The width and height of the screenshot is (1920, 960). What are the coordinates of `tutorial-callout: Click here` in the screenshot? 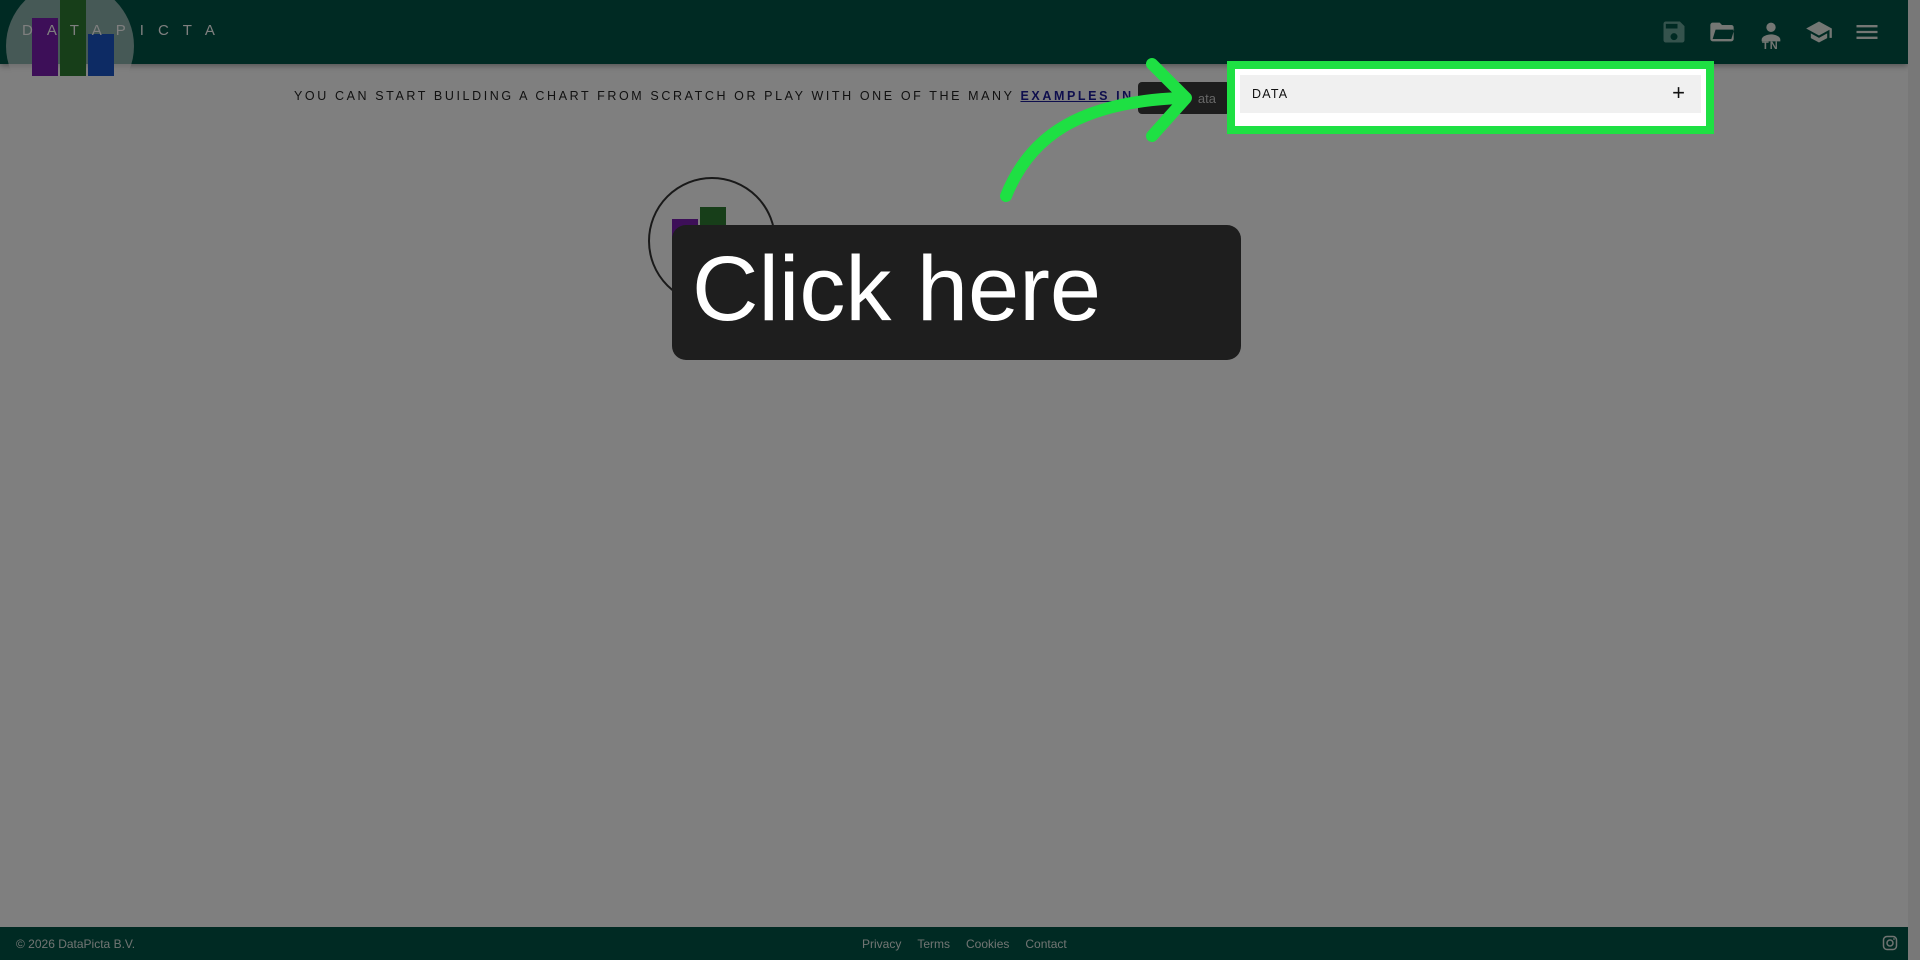 It's located at (956, 292).